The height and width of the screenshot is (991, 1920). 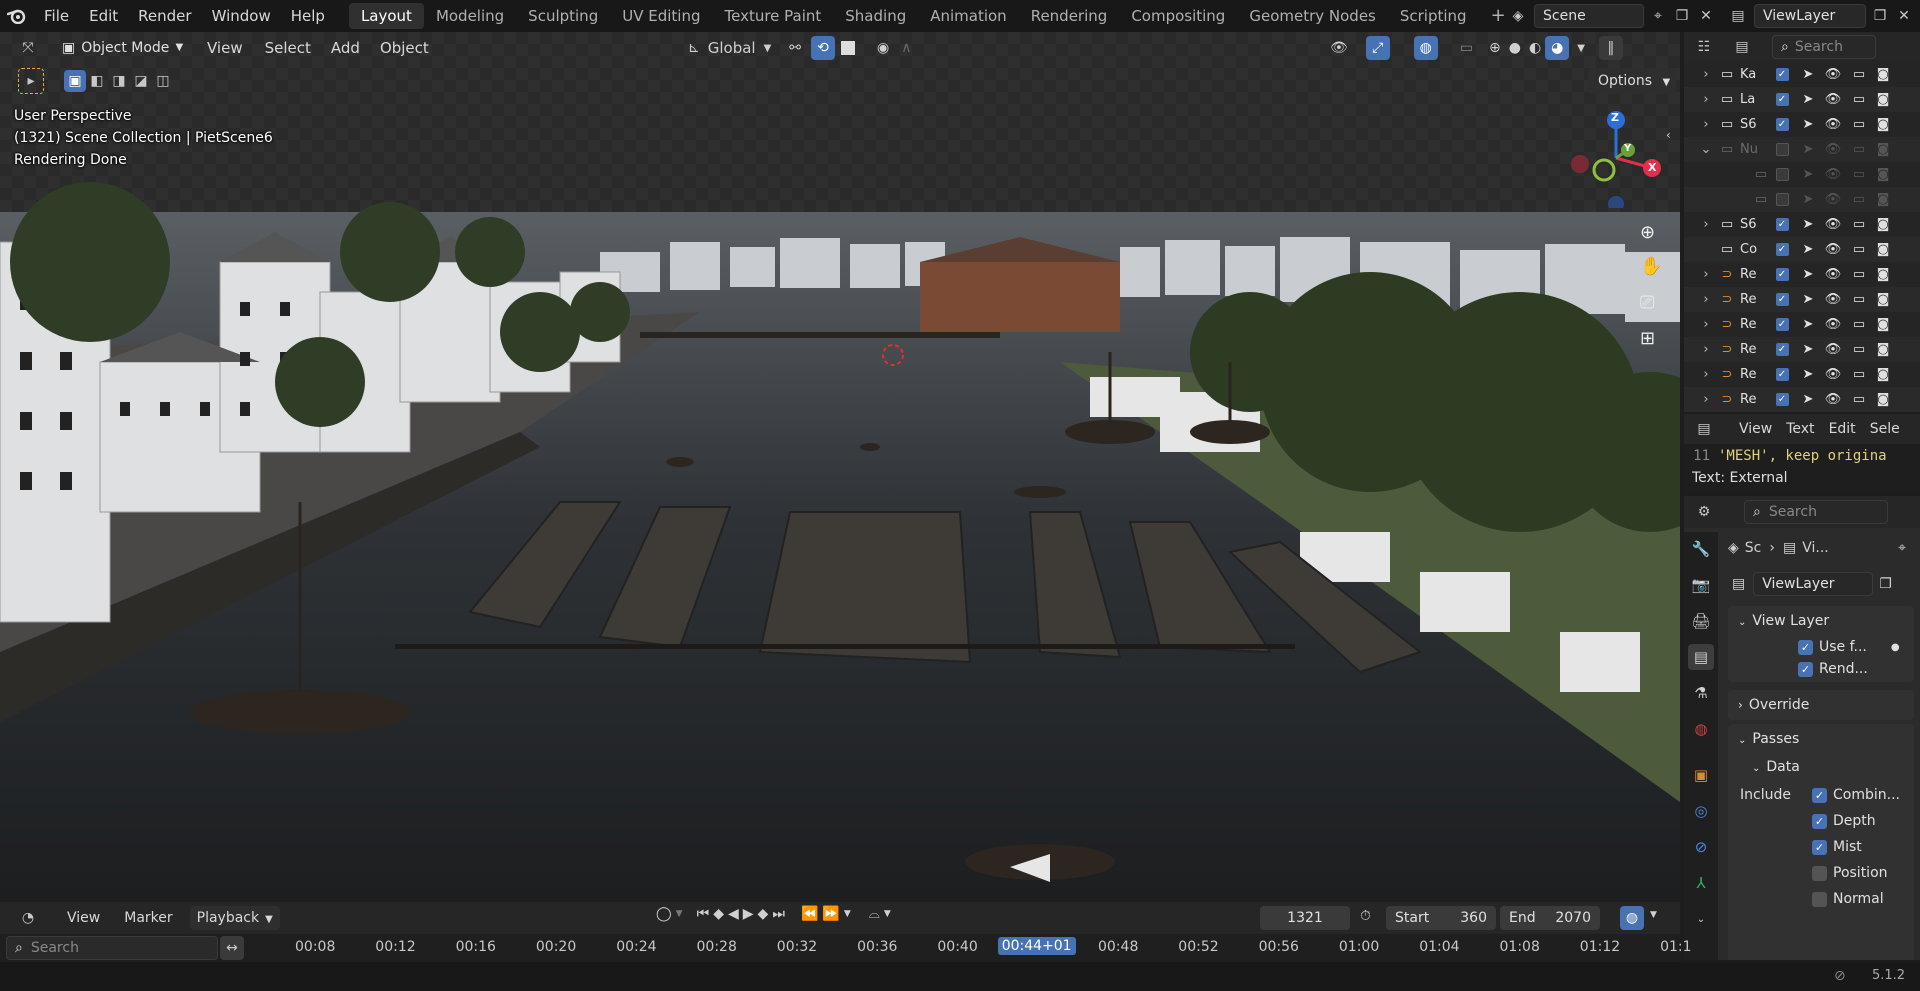 I want to click on menu-object: Object, so click(x=404, y=48).